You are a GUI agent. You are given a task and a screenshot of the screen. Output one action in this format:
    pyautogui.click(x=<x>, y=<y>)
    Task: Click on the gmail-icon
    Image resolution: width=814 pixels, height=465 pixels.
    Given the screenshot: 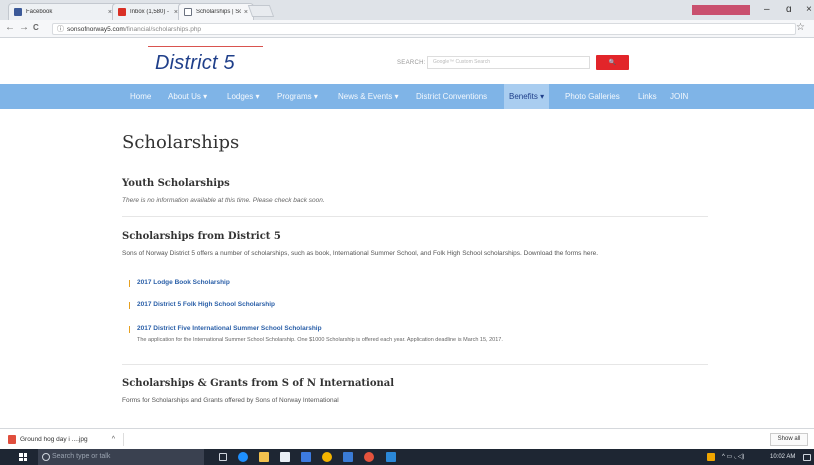 What is the action you would take?
    pyautogui.click(x=122, y=12)
    